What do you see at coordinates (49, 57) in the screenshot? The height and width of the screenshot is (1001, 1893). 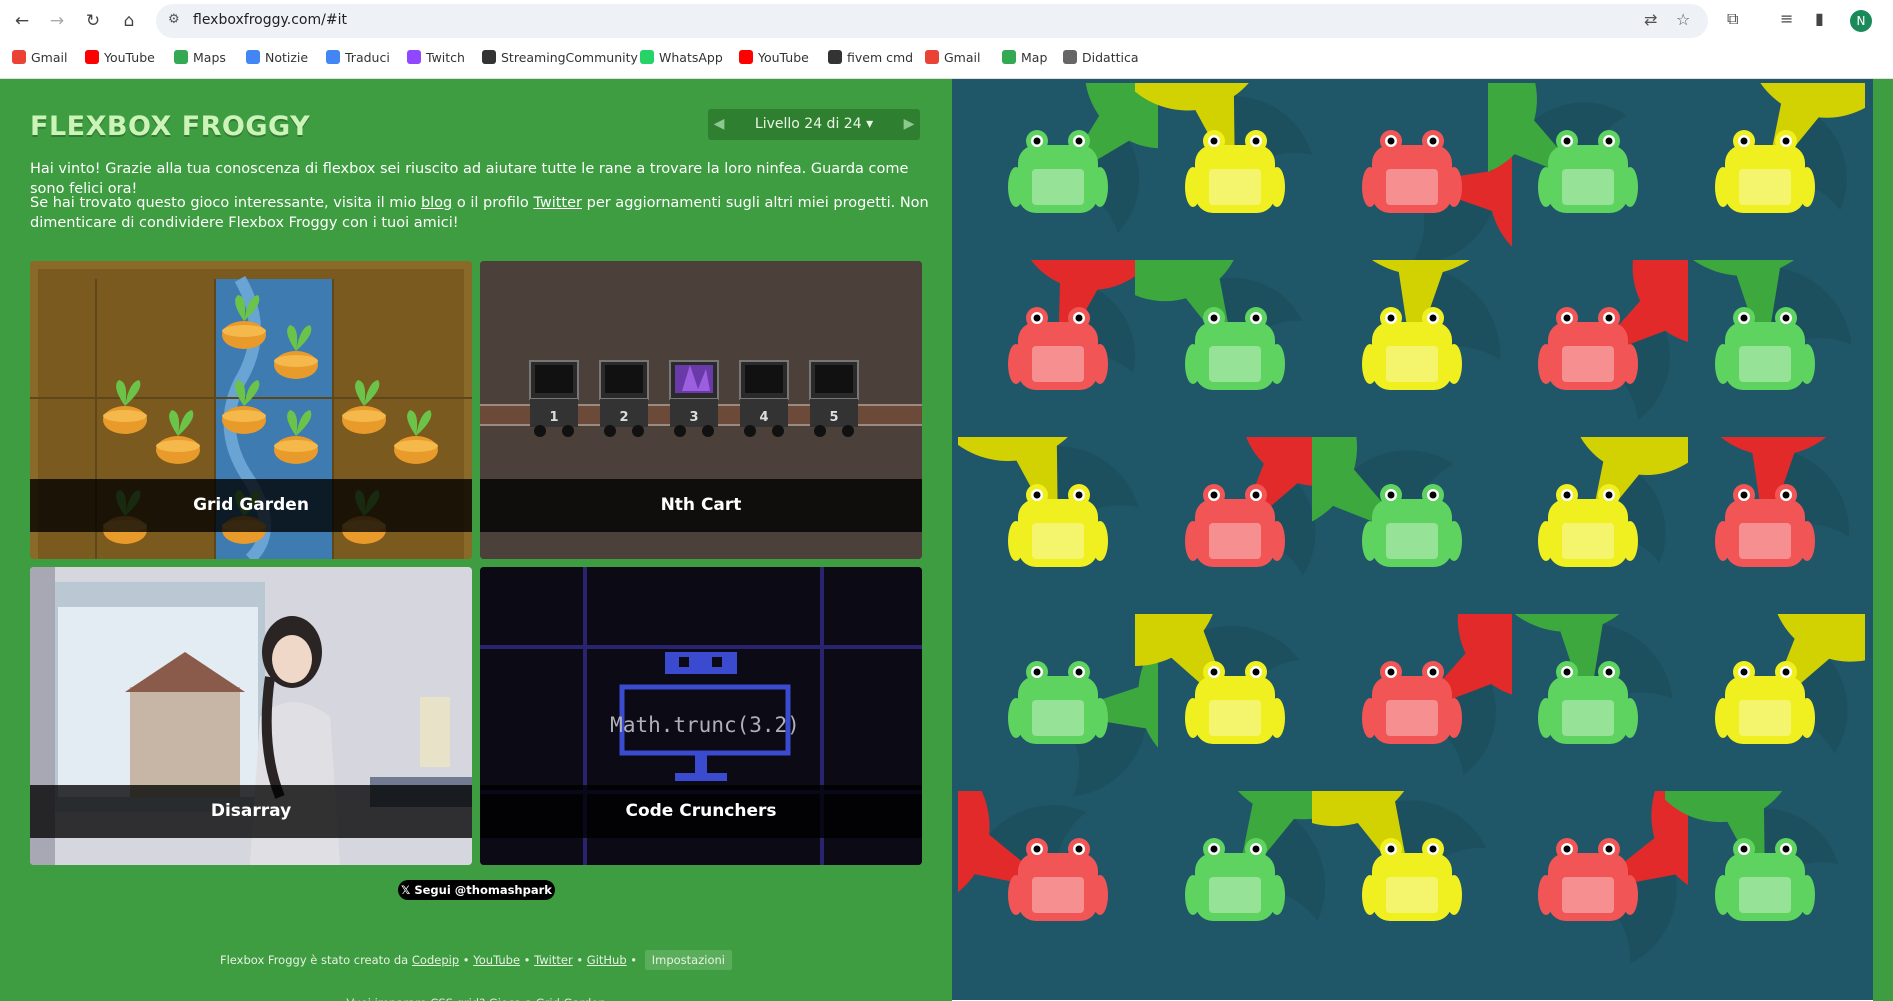 I see `bookmark-label: Gmail` at bounding box center [49, 57].